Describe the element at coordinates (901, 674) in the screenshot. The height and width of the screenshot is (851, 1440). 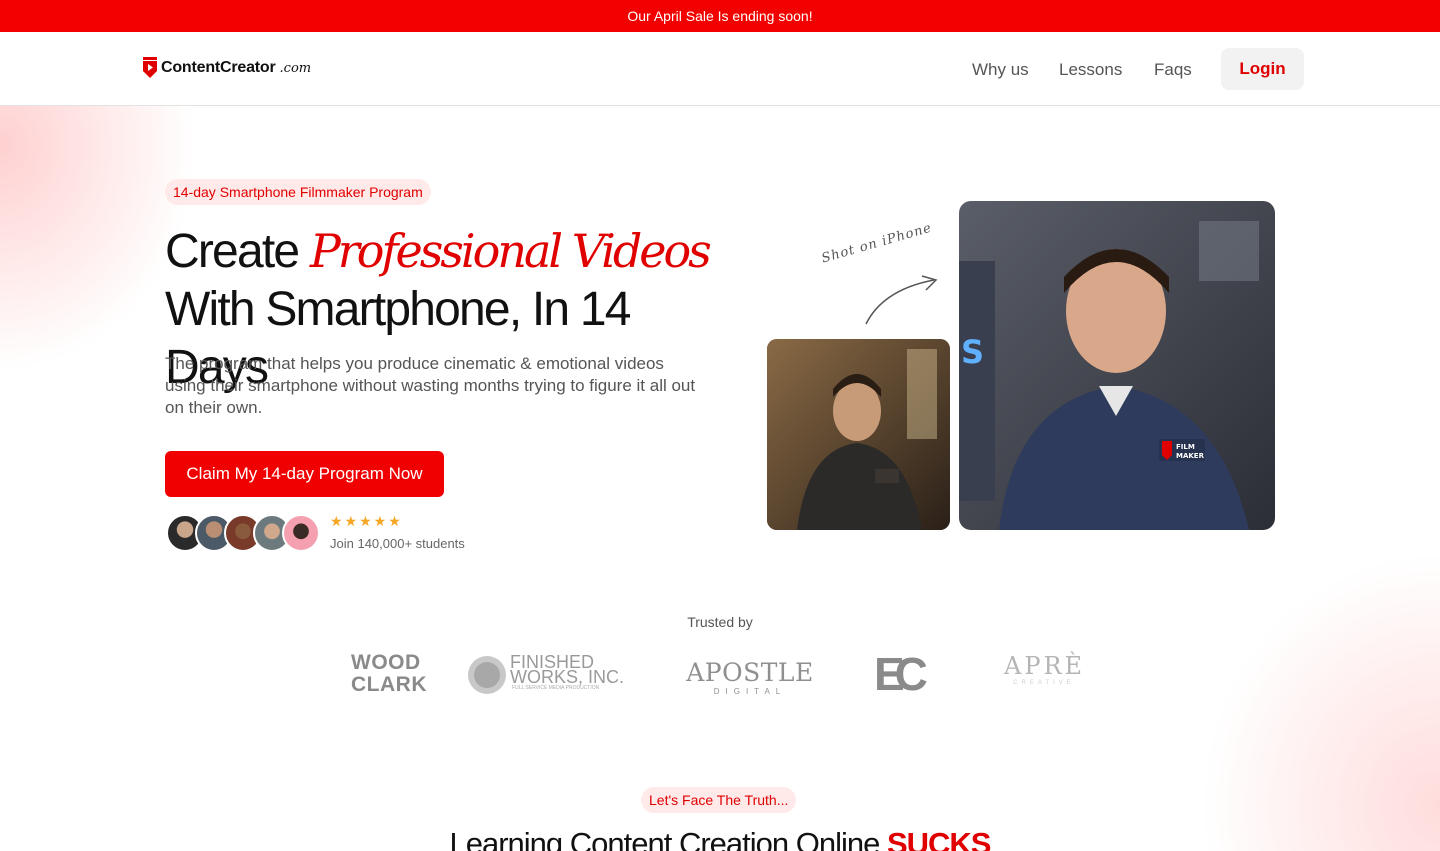
I see `brand-ec: EC` at that location.